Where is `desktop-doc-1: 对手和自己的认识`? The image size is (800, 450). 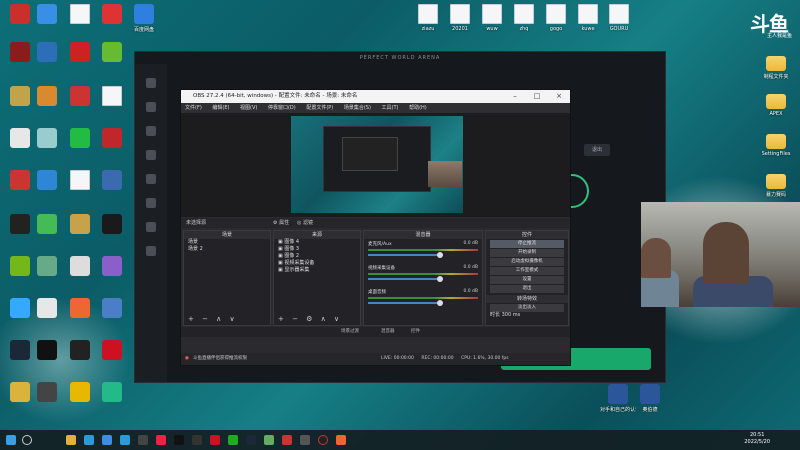
desktop-doc-1: 对手和自己的认识 is located at coordinates (618, 398).